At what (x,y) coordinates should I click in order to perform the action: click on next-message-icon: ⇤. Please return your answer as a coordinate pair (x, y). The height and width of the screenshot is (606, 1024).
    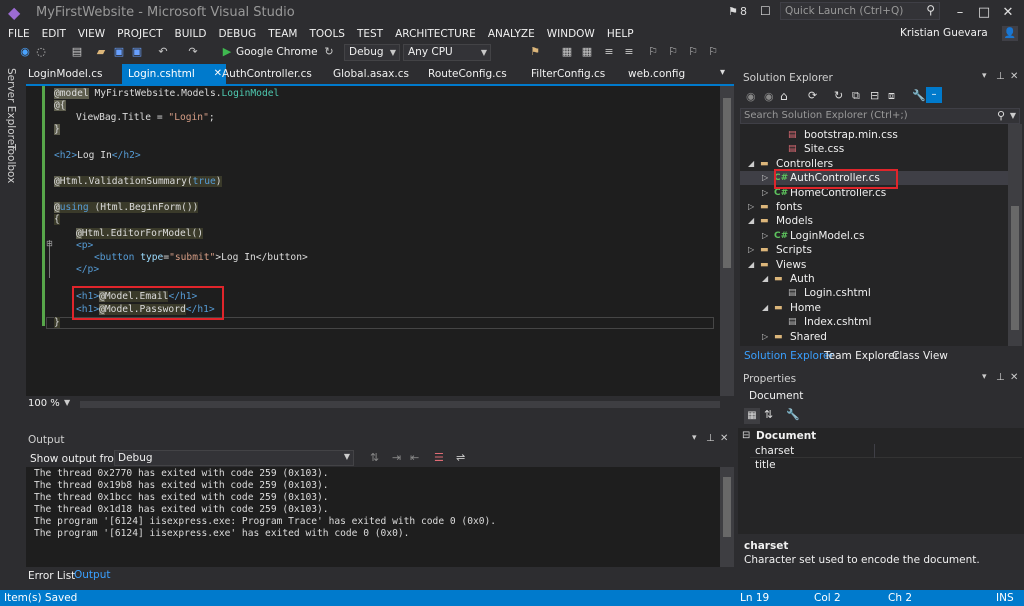
    Looking at the image, I should click on (414, 457).